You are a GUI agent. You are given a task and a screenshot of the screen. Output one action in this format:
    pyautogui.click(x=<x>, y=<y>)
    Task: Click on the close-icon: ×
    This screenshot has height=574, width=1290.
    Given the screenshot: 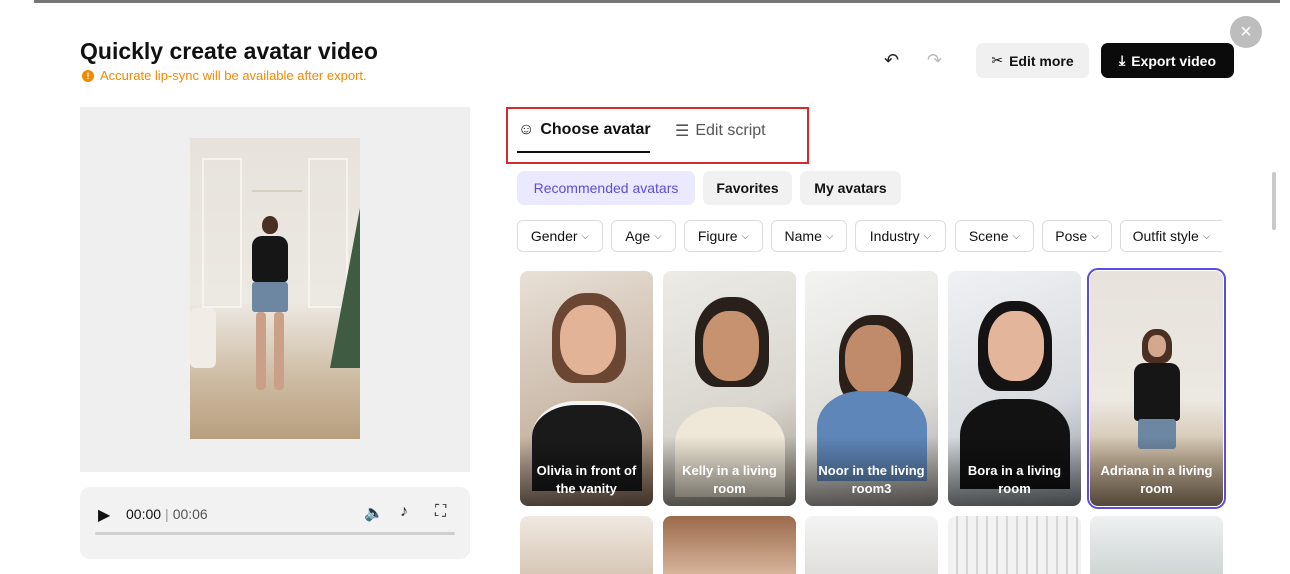 What is the action you would take?
    pyautogui.click(x=1246, y=32)
    